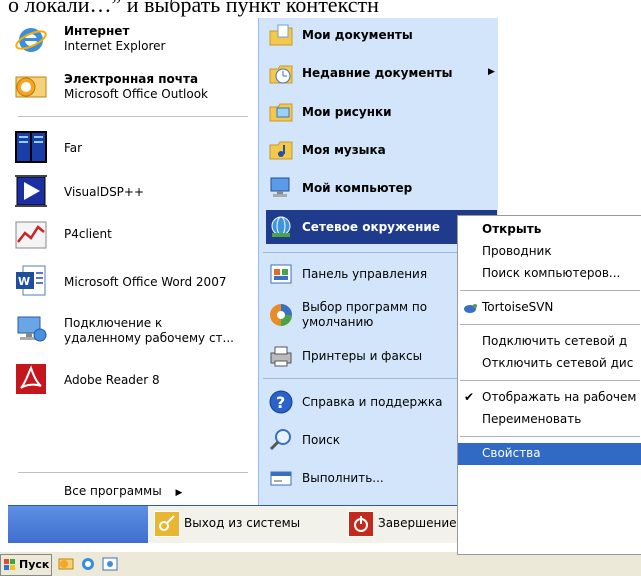  I want to click on printers-icon, so click(281, 356).